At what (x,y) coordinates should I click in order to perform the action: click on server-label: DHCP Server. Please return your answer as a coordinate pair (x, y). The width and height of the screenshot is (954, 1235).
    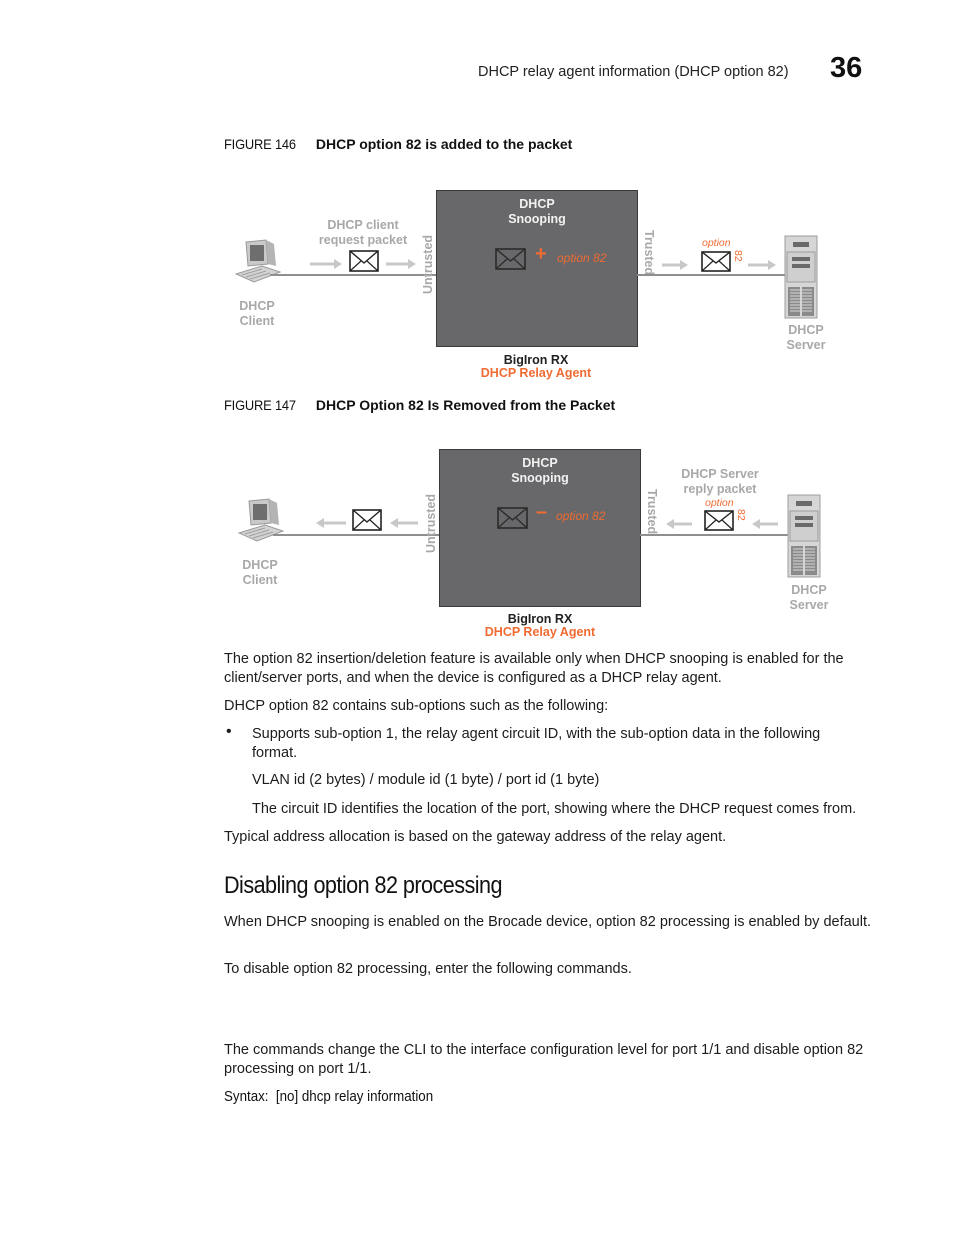
    Looking at the image, I should click on (809, 598).